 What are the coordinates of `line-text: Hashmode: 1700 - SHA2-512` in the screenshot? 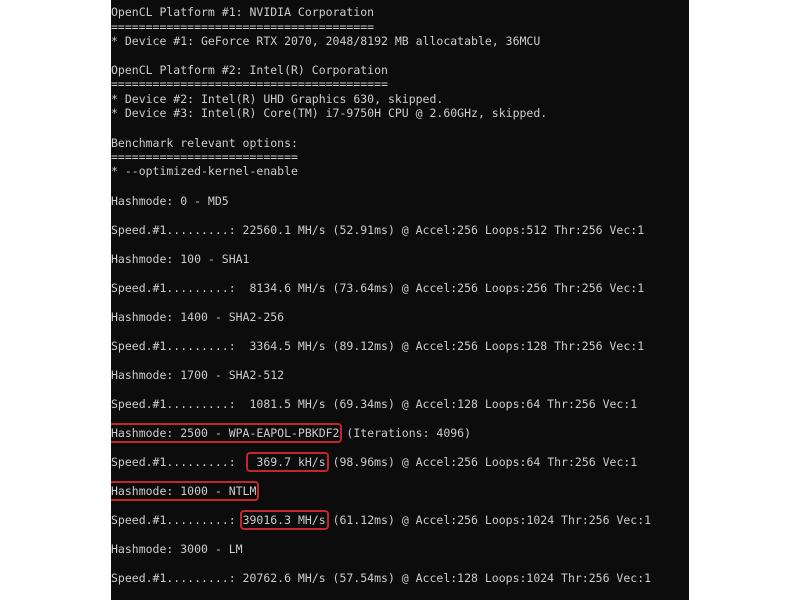 It's located at (198, 375).